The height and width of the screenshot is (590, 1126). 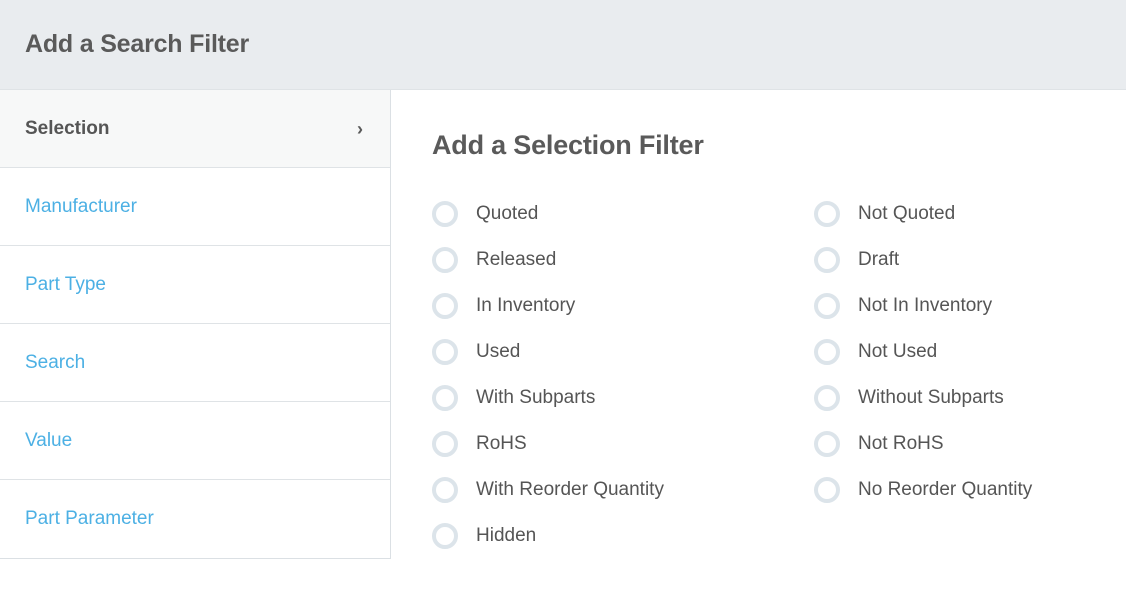 What do you see at coordinates (623, 214) in the screenshot?
I see `radio-option-quoted: Quoted` at bounding box center [623, 214].